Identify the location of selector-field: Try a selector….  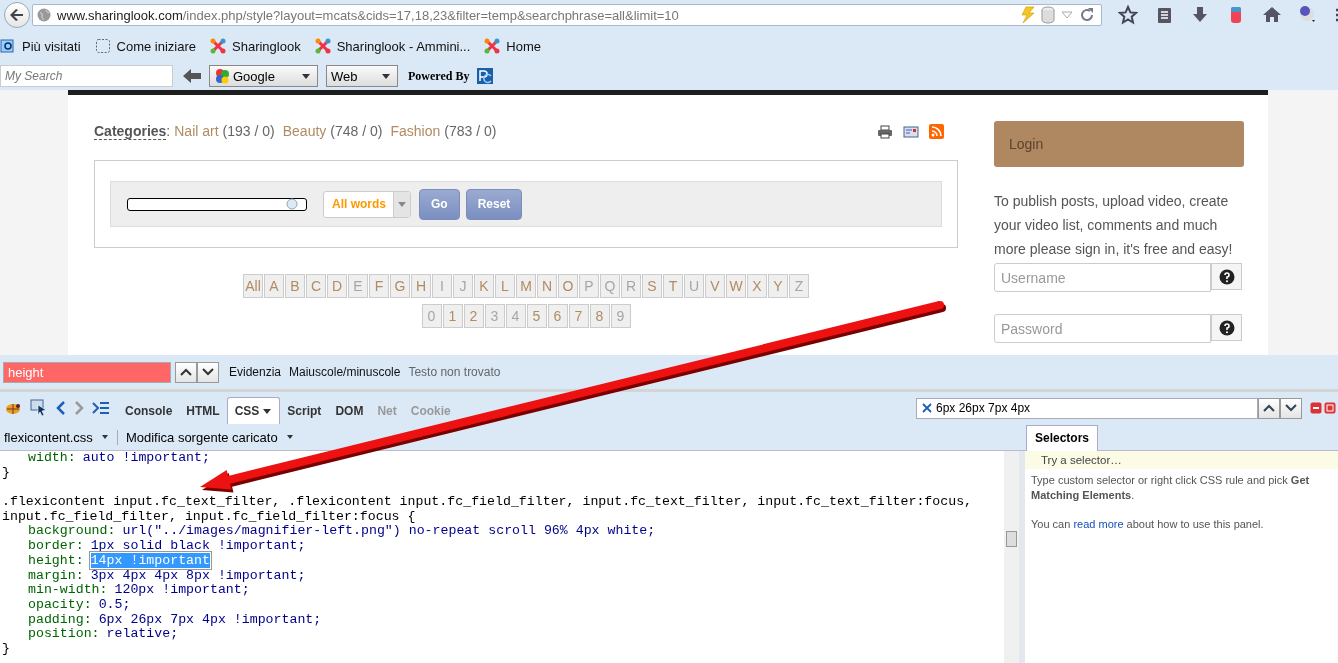
(1181, 460).